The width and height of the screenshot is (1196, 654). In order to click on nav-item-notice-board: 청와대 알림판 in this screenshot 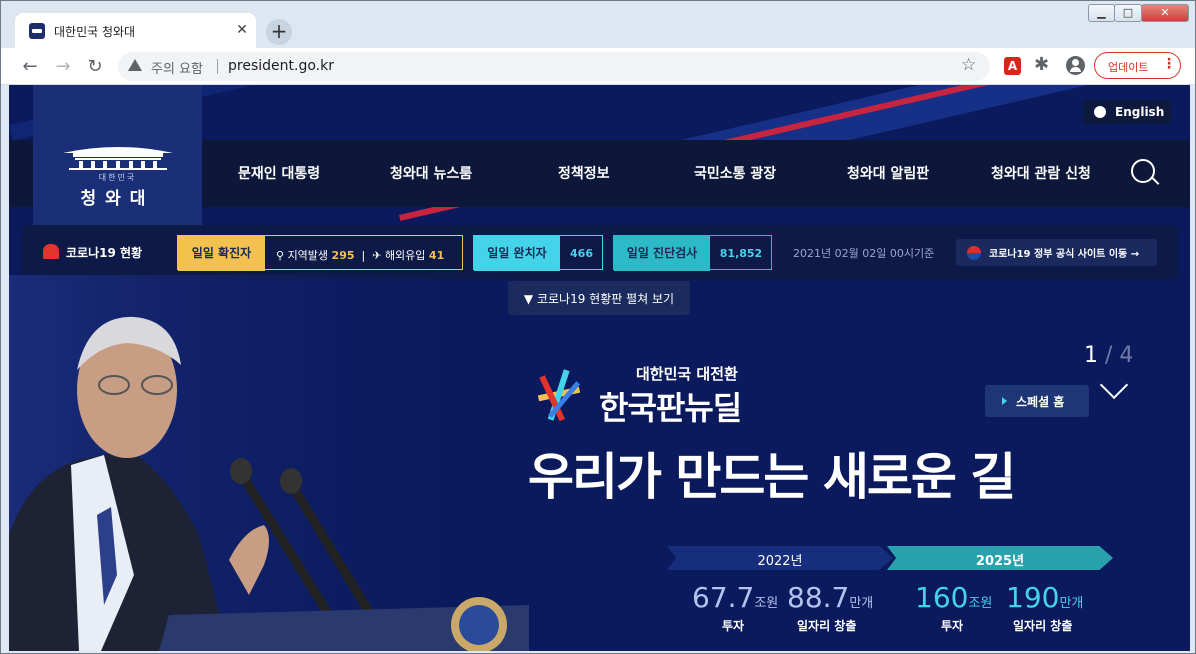, I will do `click(888, 173)`.